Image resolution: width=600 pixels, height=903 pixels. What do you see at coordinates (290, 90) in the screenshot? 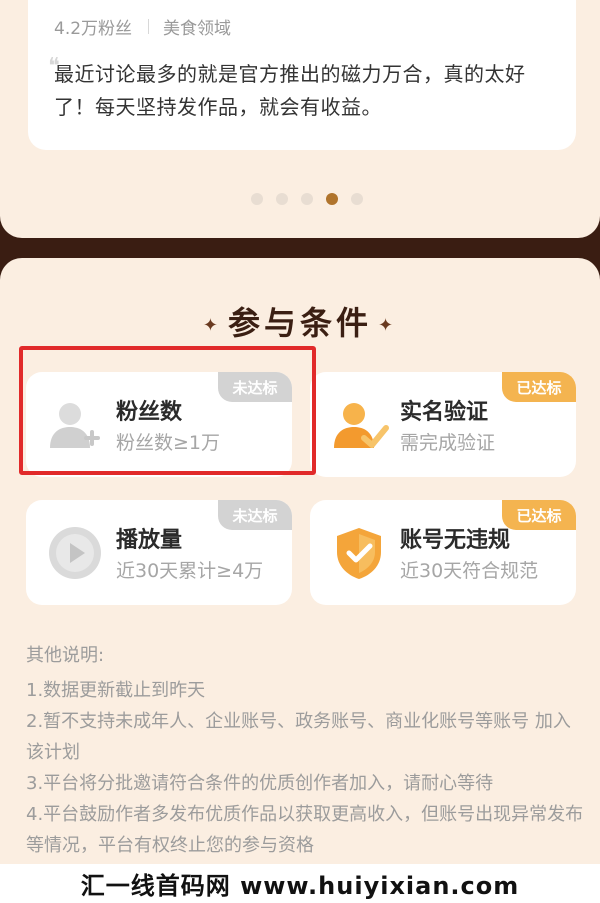
I see `testimonial-text: 最近讨论最多的就是官方推出的磁力万合，真的太好了！每天坚持发作品，就会有收益。` at bounding box center [290, 90].